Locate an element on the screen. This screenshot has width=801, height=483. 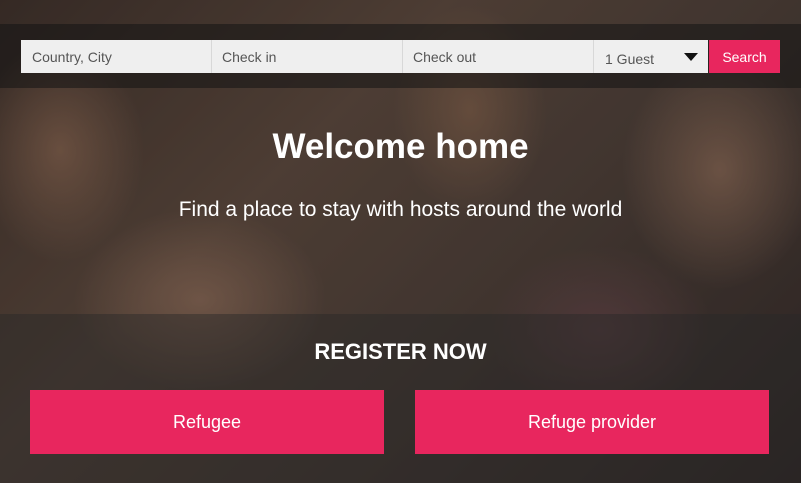
checkout-input: Check out is located at coordinates (498, 56).